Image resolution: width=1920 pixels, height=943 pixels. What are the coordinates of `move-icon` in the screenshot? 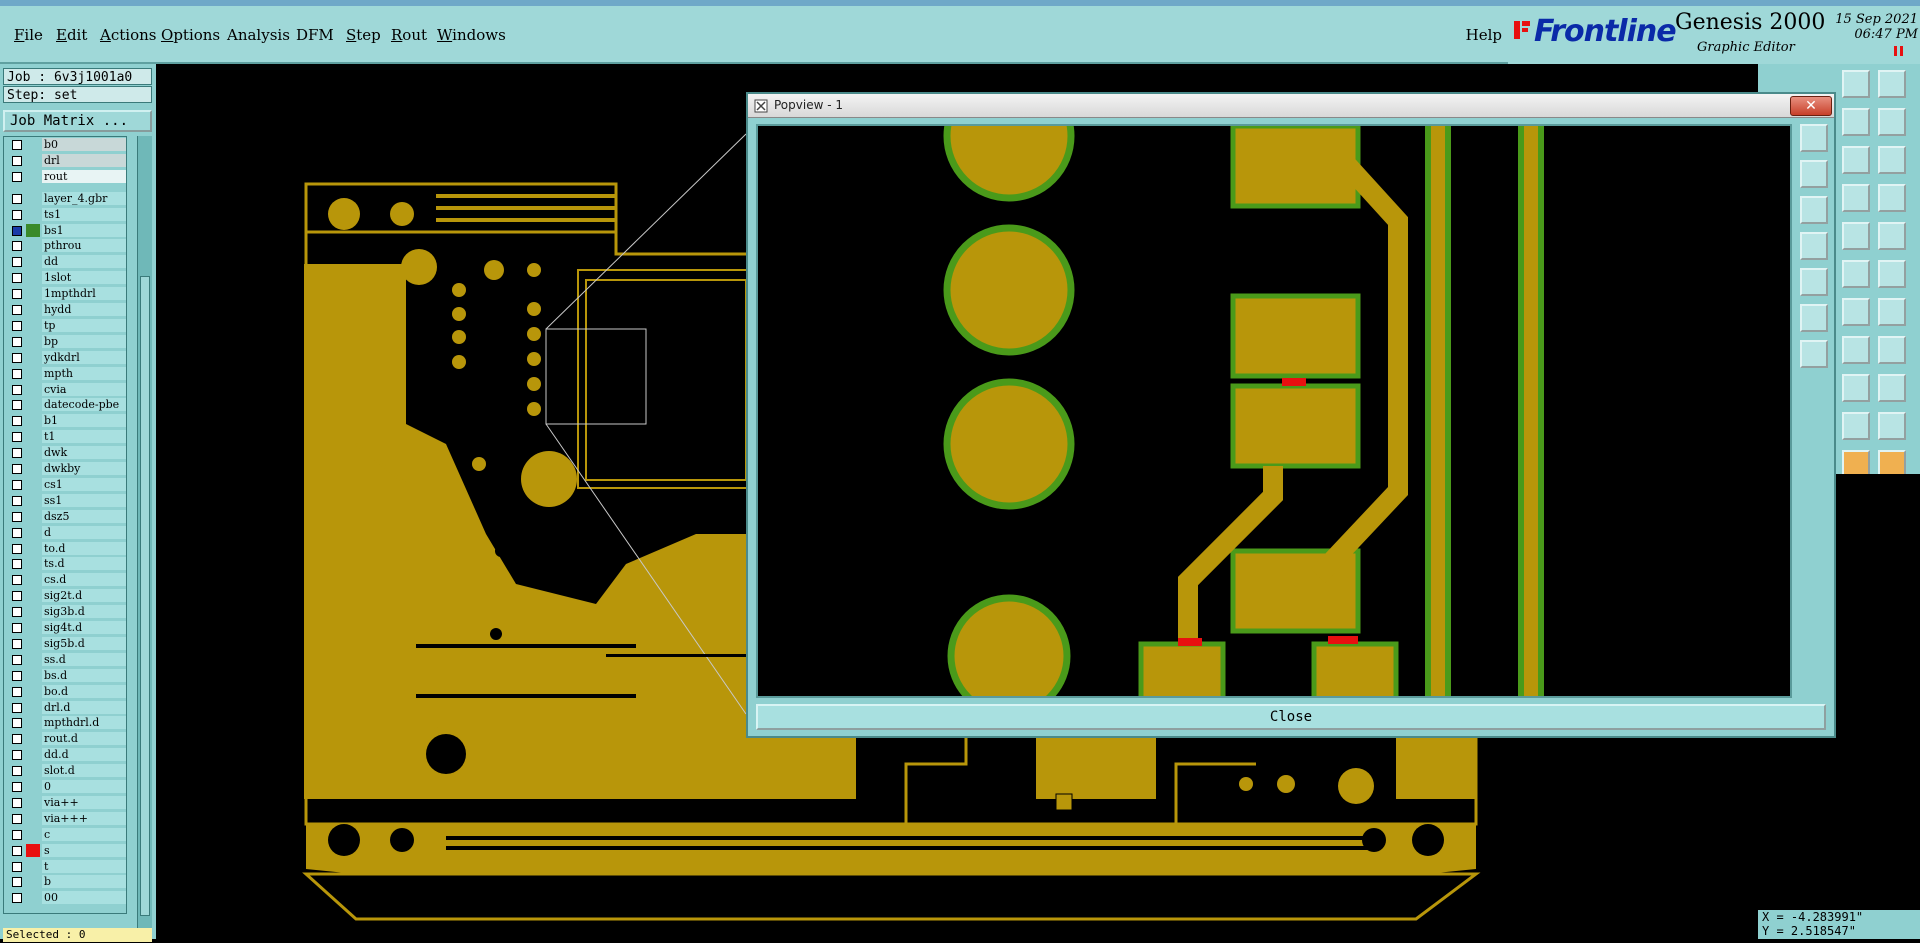 It's located at (1856, 388).